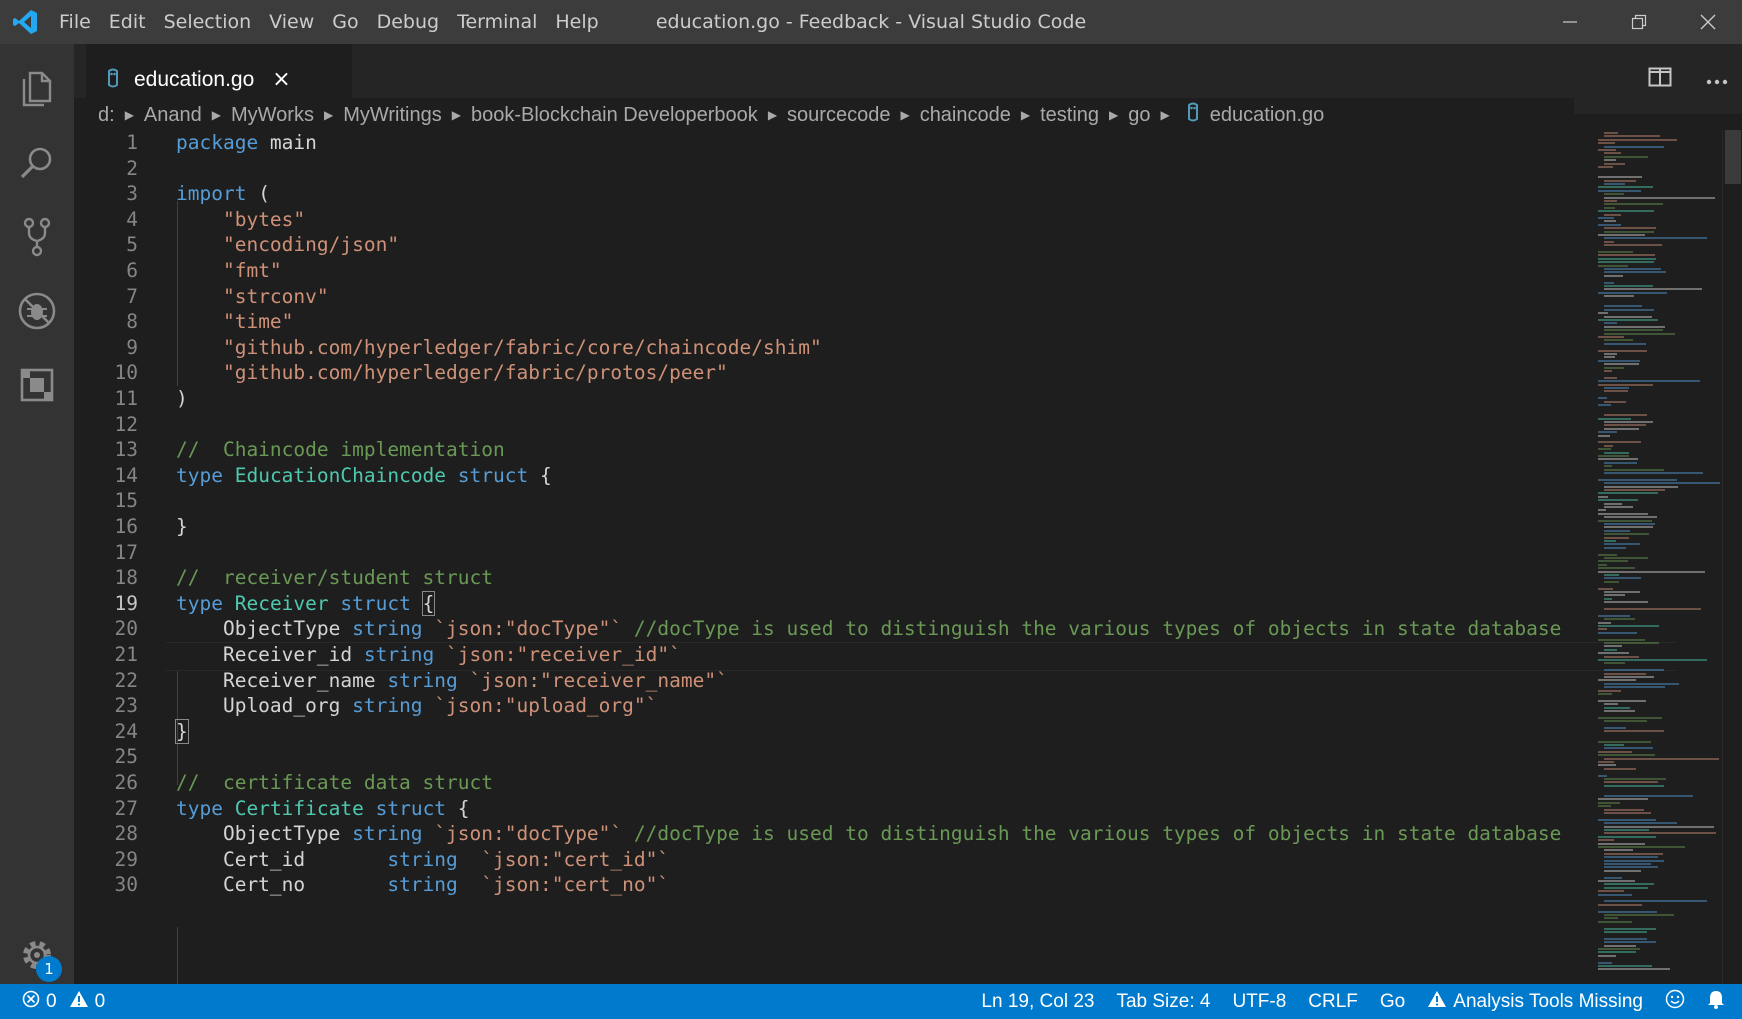 This screenshot has height=1019, width=1742. I want to click on more-actions-icon, so click(1717, 79).